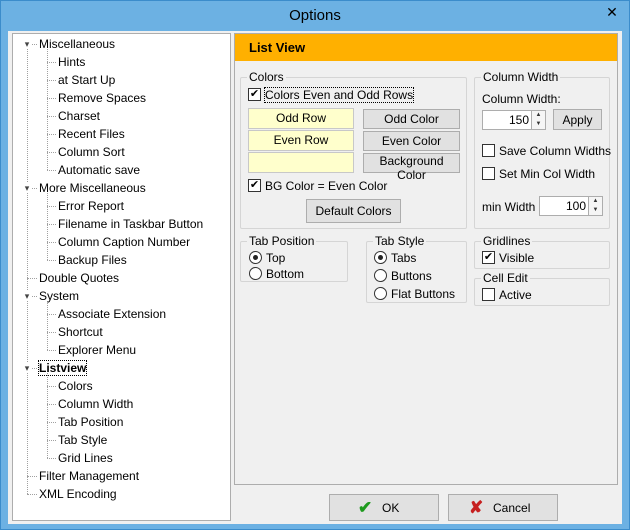 Image resolution: width=630 pixels, height=530 pixels. Describe the element at coordinates (380, 293) in the screenshot. I see `tab-style-flat-radio` at that location.